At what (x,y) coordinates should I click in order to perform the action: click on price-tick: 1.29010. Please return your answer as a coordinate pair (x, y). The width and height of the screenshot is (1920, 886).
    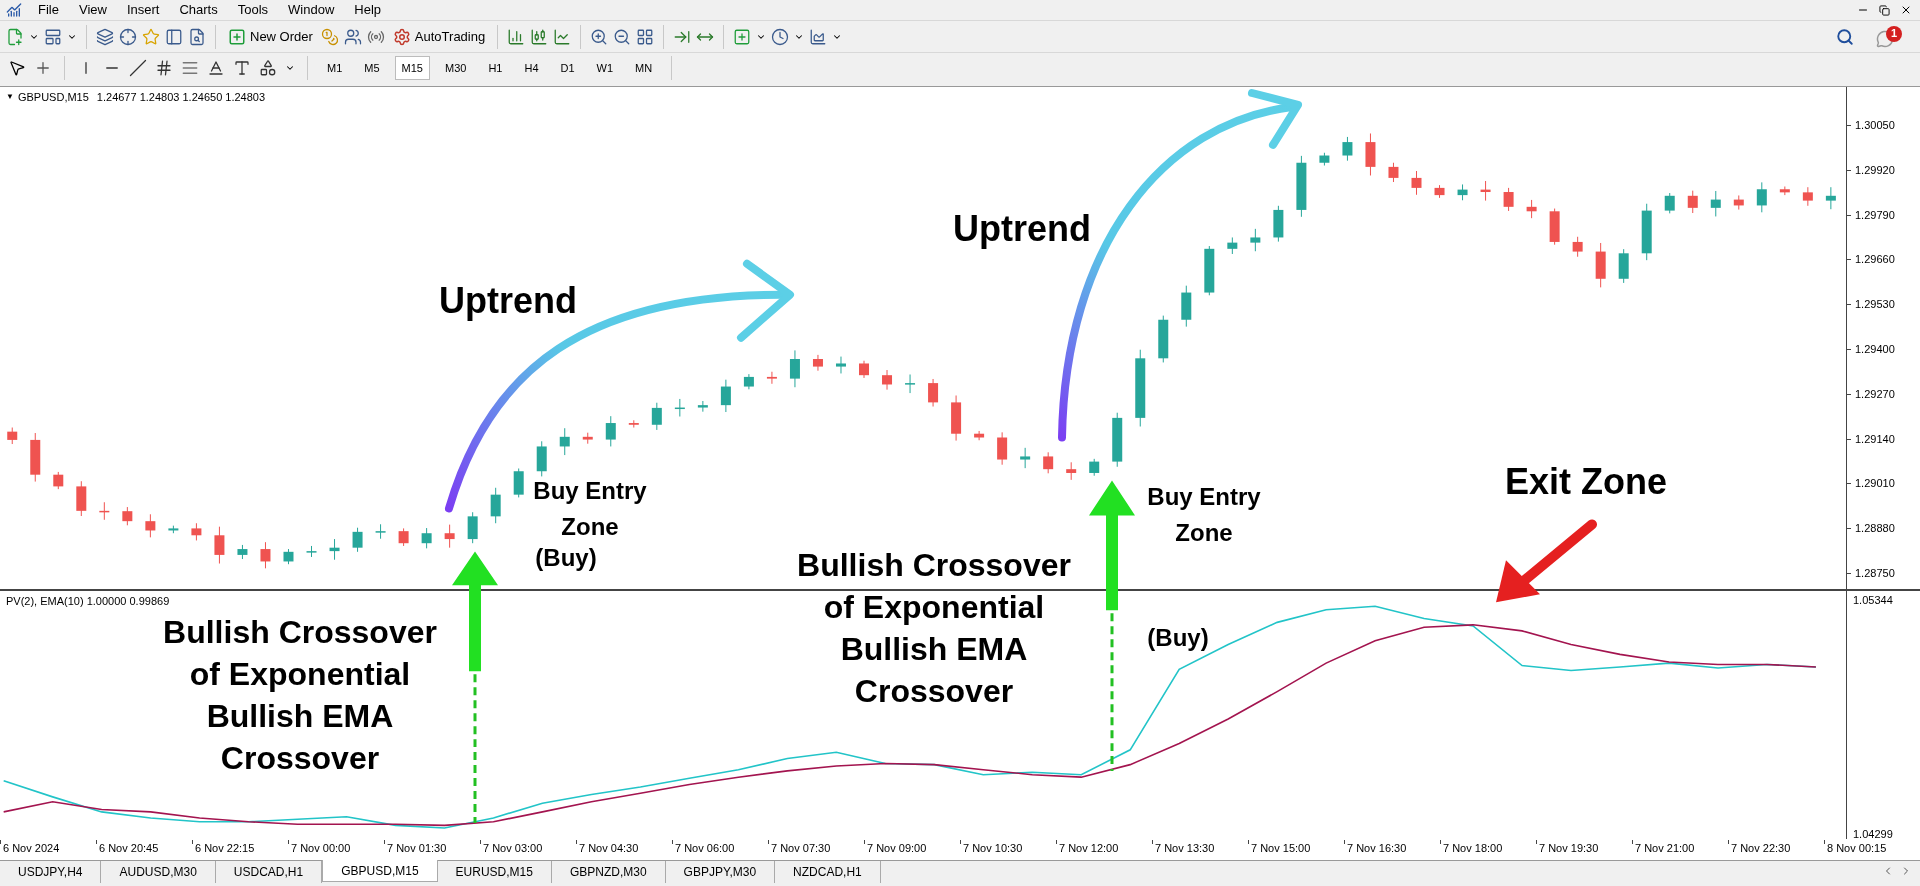
    Looking at the image, I should click on (1875, 483).